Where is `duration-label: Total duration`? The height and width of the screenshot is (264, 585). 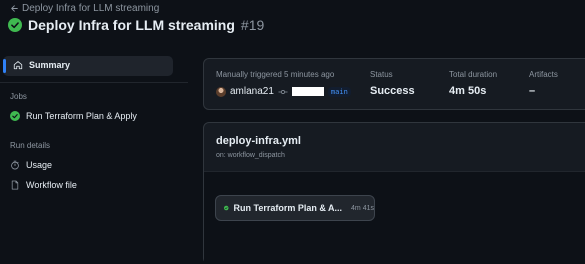 duration-label: Total duration is located at coordinates (473, 74).